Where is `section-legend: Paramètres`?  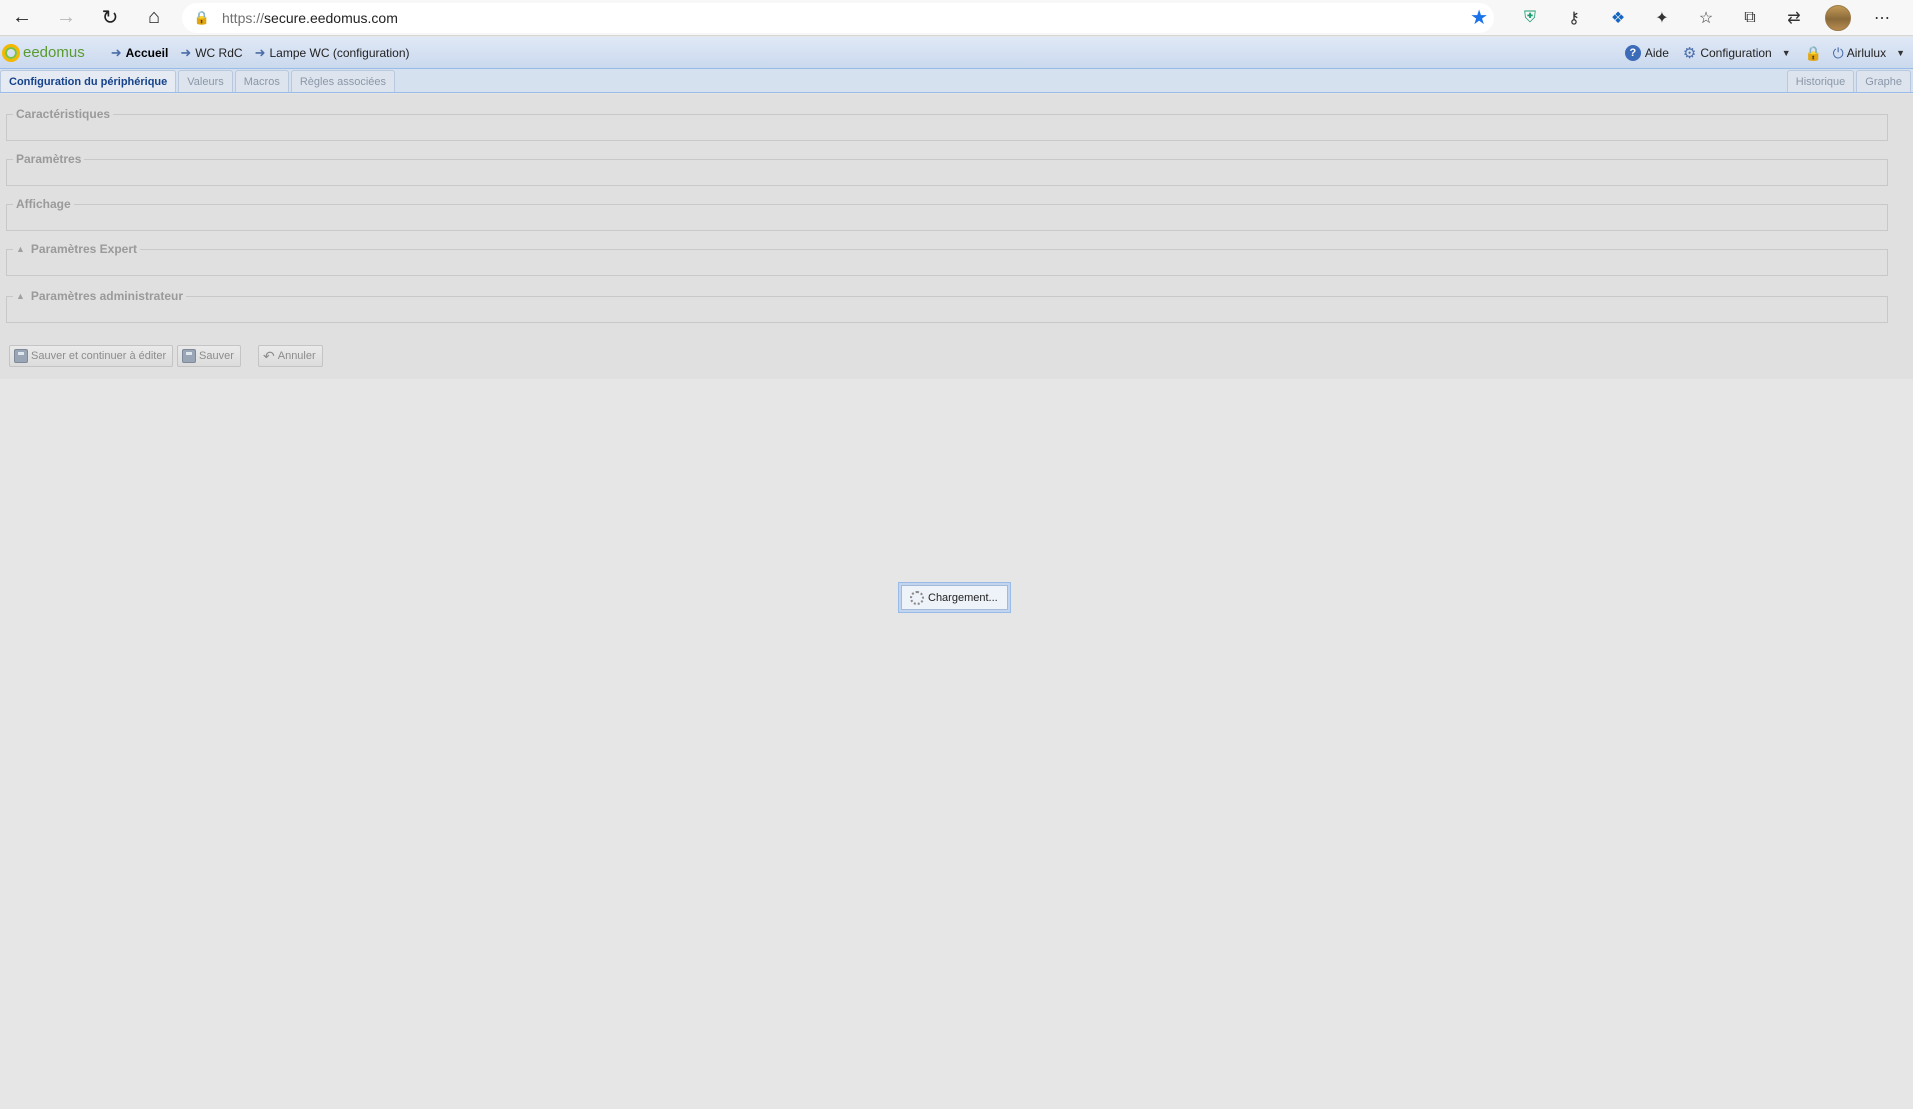 section-legend: Paramètres is located at coordinates (49, 159).